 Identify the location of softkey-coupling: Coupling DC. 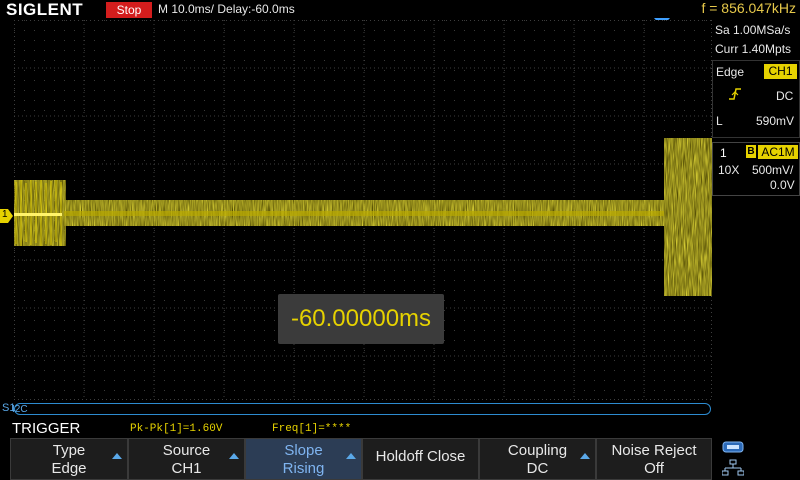
(537, 459).